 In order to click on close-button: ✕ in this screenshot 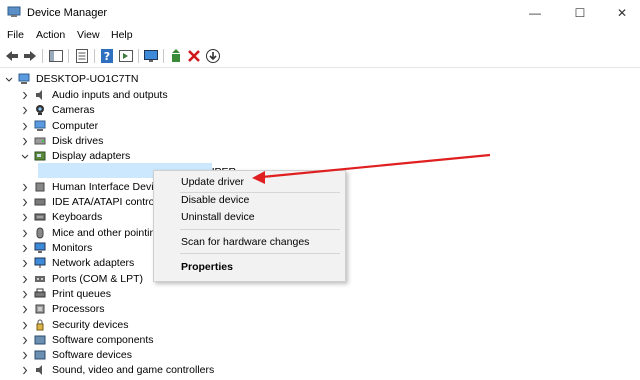, I will do `click(620, 13)`.